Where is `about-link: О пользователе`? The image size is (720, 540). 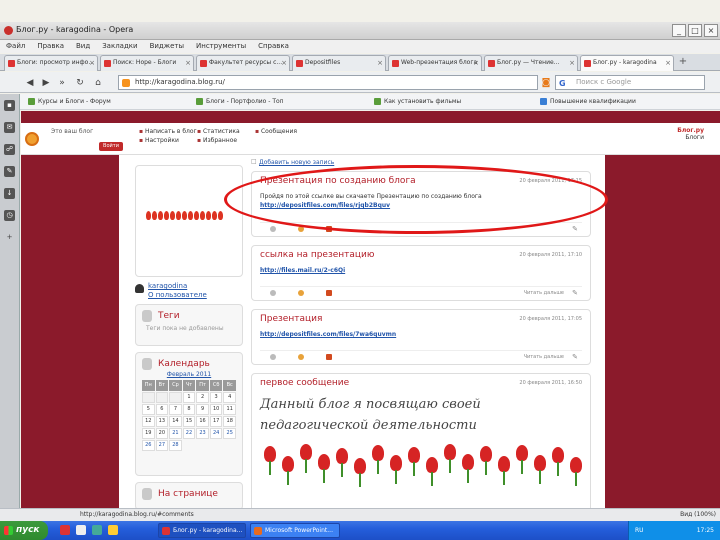 about-link: О пользователе is located at coordinates (177, 295).